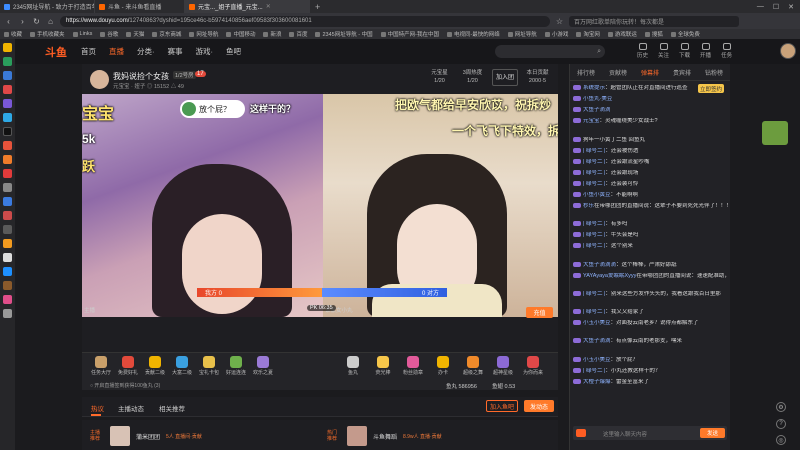 This screenshot has height=450, width=800. I want to click on bookmark-item: 搜狐, so click(653, 34).